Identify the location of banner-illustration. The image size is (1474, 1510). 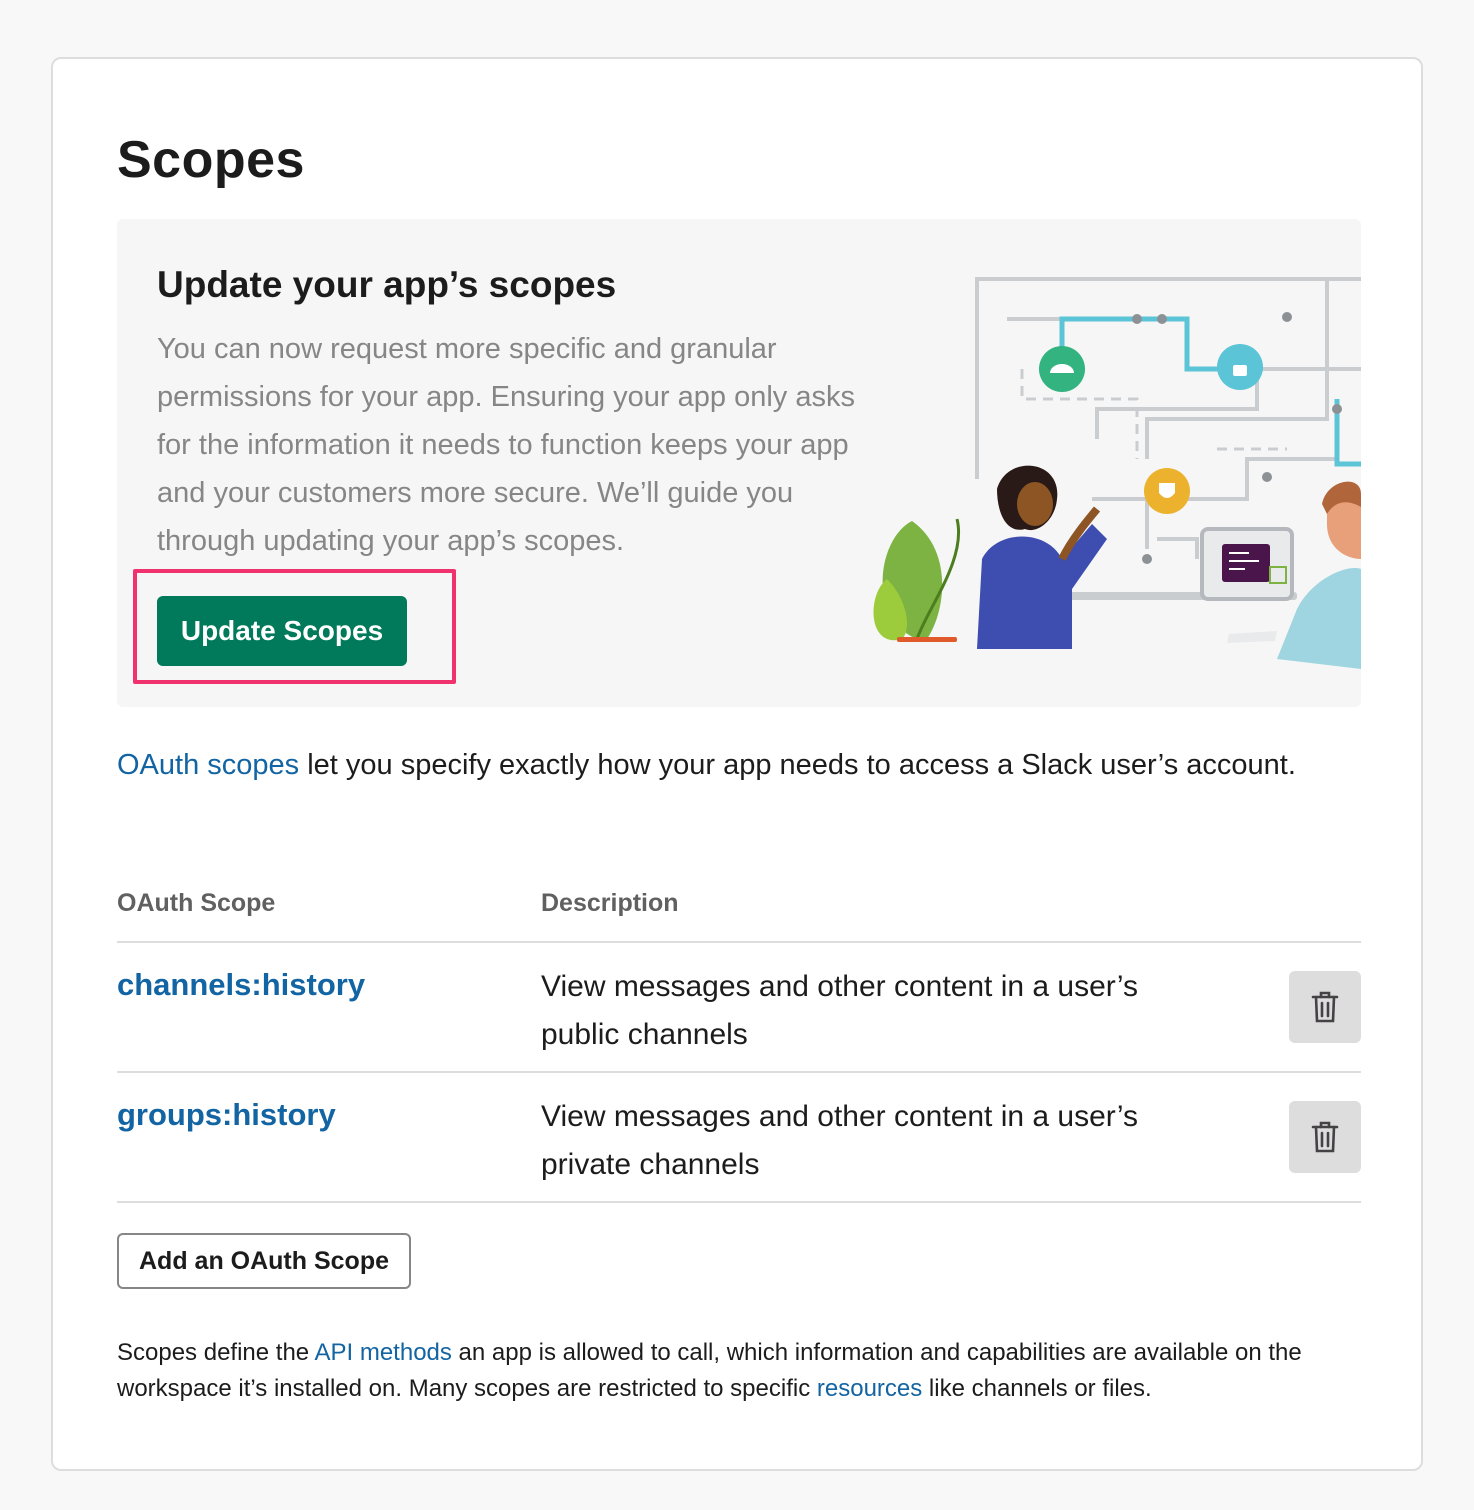
(1117, 473).